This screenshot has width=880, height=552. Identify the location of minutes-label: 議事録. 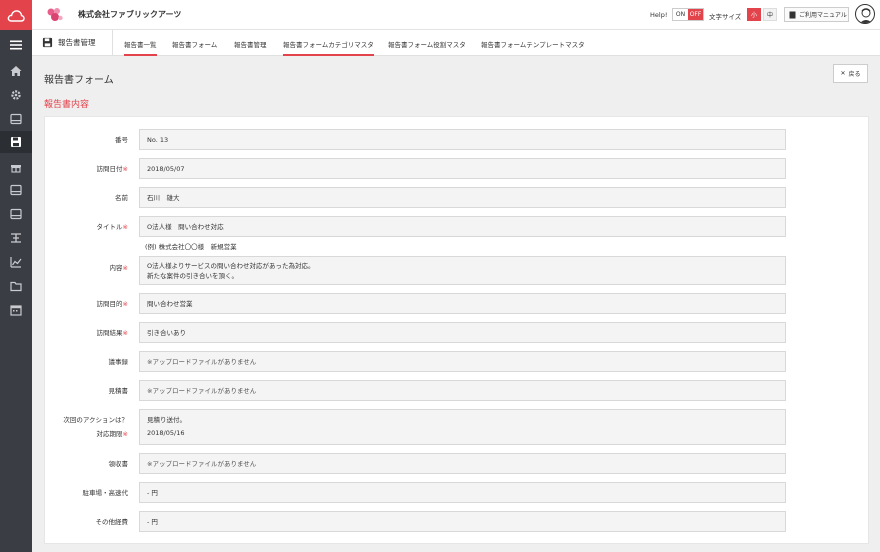
(118, 362).